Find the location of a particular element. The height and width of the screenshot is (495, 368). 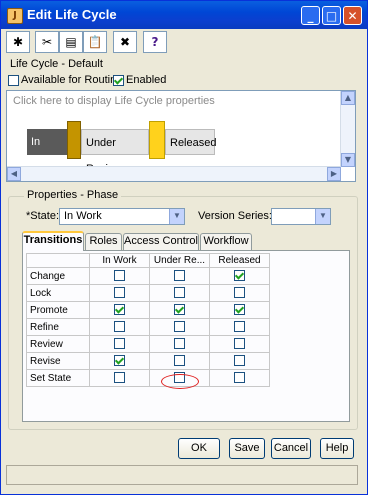

help-icon: ? is located at coordinates (155, 42).